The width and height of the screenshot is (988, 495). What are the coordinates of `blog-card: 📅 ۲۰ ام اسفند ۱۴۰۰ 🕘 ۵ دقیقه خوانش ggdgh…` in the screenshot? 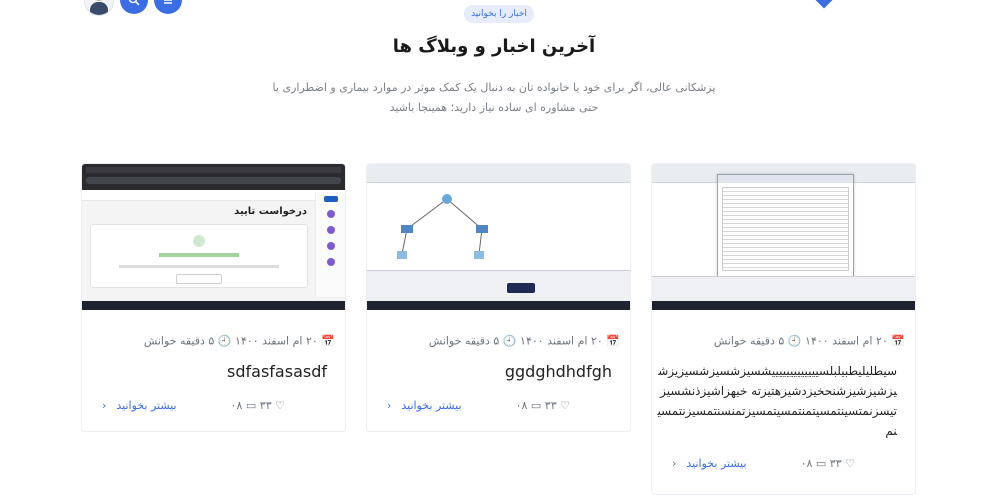 It's located at (498, 297).